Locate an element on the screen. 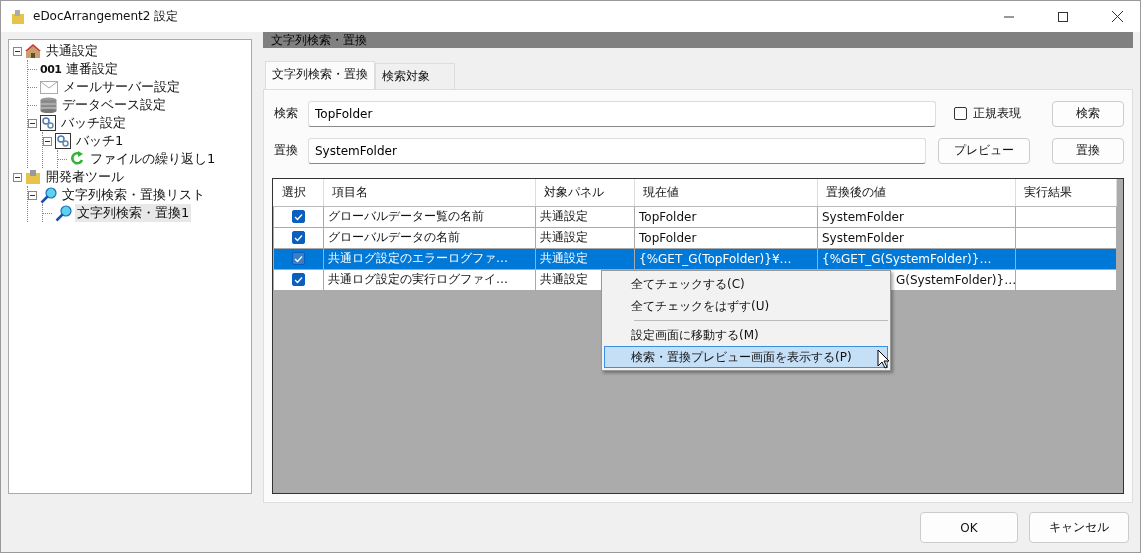 Image resolution: width=1141 pixels, height=553 pixels. search-field: TopFolder is located at coordinates (622, 113).